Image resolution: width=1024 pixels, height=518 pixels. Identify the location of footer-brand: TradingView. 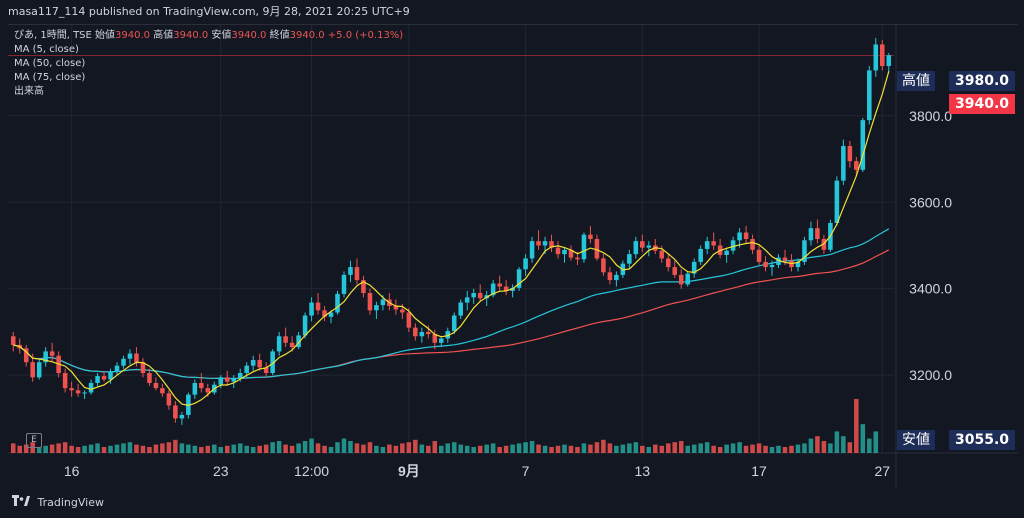
(71, 502).